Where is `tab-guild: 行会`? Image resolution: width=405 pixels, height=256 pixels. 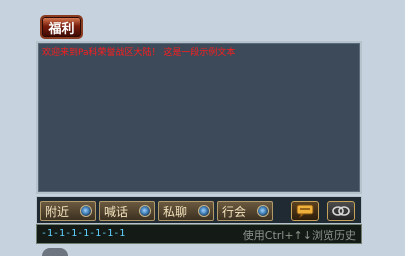
tab-guild: 行会 is located at coordinates (245, 211).